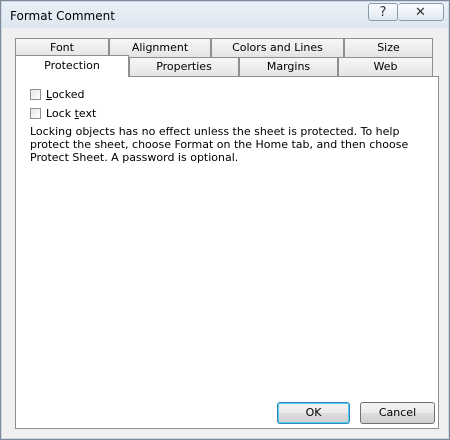 The height and width of the screenshot is (440, 450). Describe the element at coordinates (35, 113) in the screenshot. I see `lock-text-checkbox` at that location.